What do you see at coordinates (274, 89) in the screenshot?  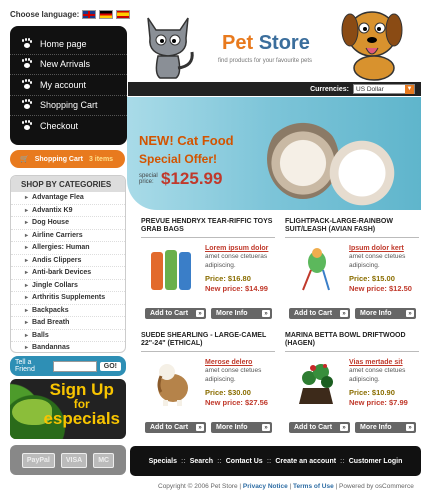 I see `currencies-bar: Currencies: US Dollar ▼` at bounding box center [274, 89].